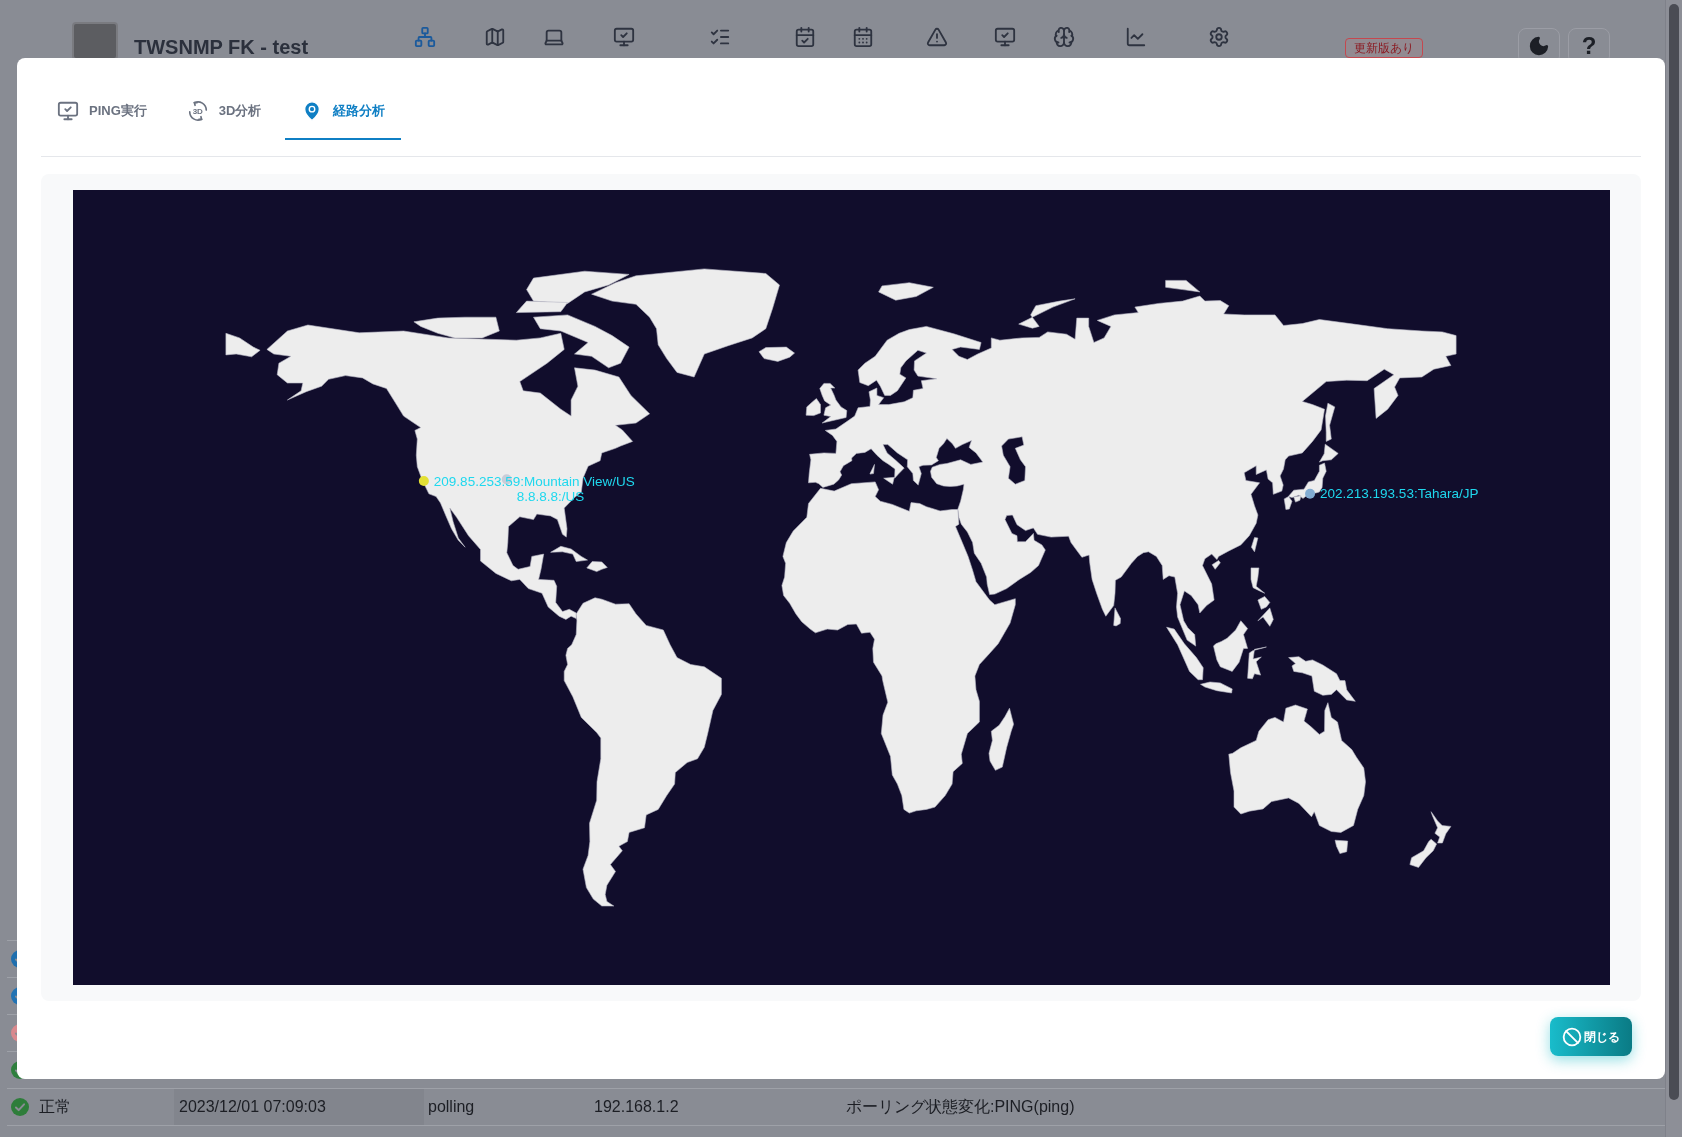 The width and height of the screenshot is (1682, 1137). What do you see at coordinates (1398, 494) in the screenshot?
I see `location-label: 202.213.193.53:Tahara/JP` at bounding box center [1398, 494].